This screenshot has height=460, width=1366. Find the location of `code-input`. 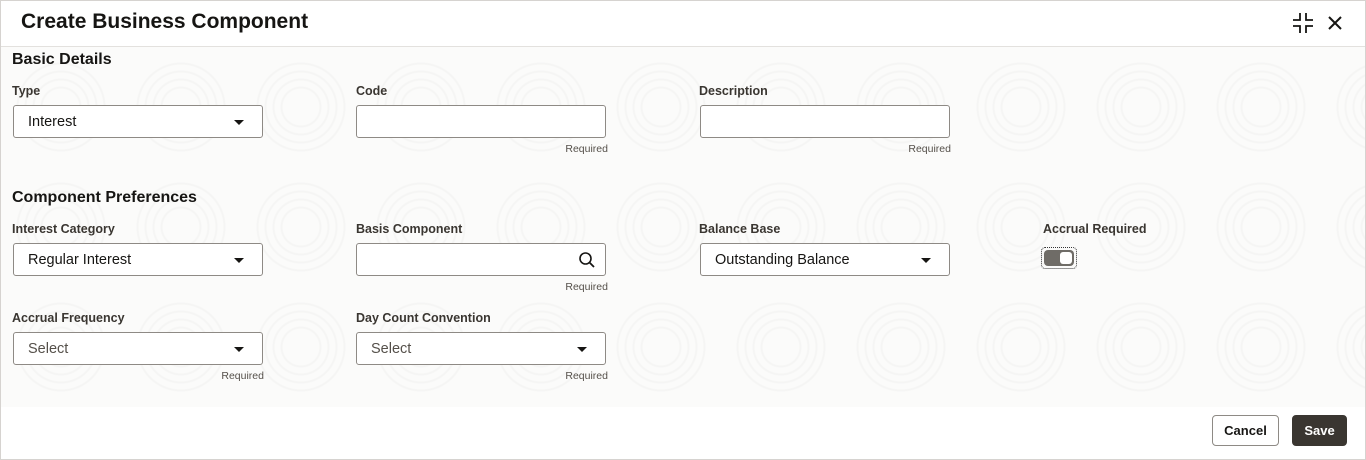

code-input is located at coordinates (481, 121).